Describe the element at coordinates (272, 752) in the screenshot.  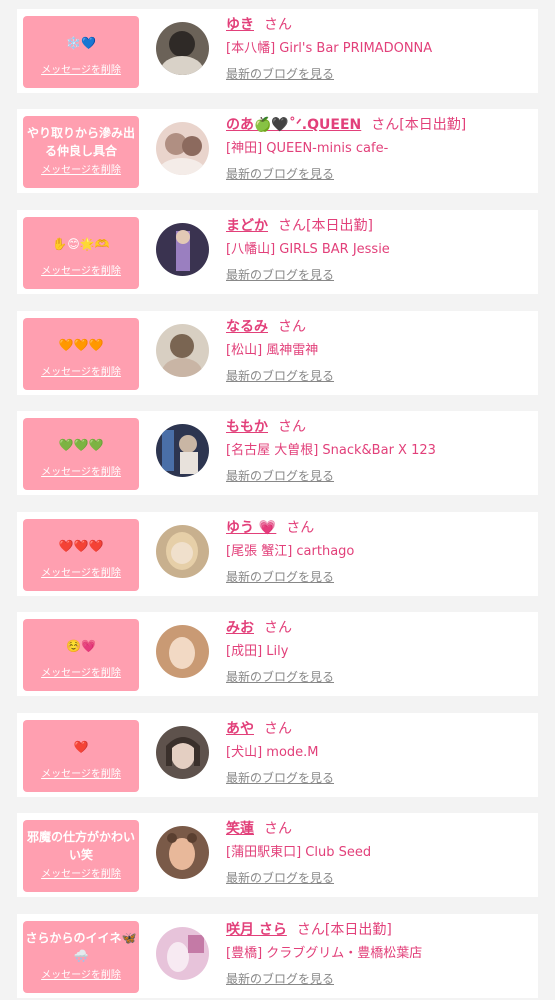
I see `shop-name: [犬山] mode.M` at that location.